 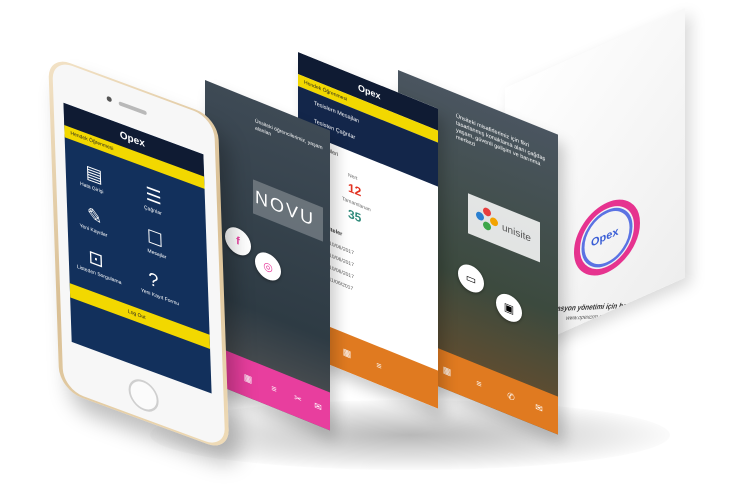 I want to click on logout-label: Log Out, so click(x=136, y=315).